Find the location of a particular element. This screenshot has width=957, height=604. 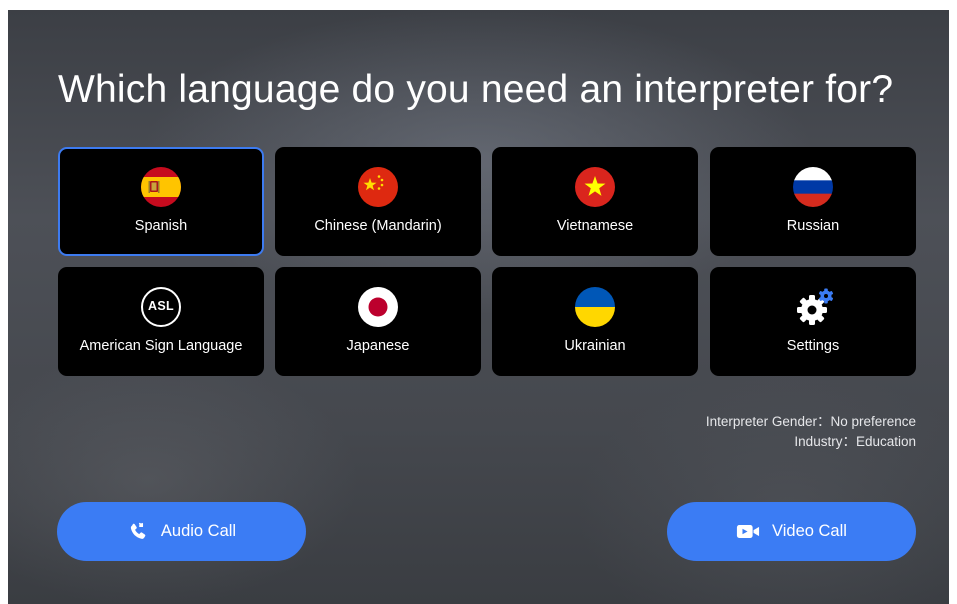

language-label: Russian is located at coordinates (813, 226).